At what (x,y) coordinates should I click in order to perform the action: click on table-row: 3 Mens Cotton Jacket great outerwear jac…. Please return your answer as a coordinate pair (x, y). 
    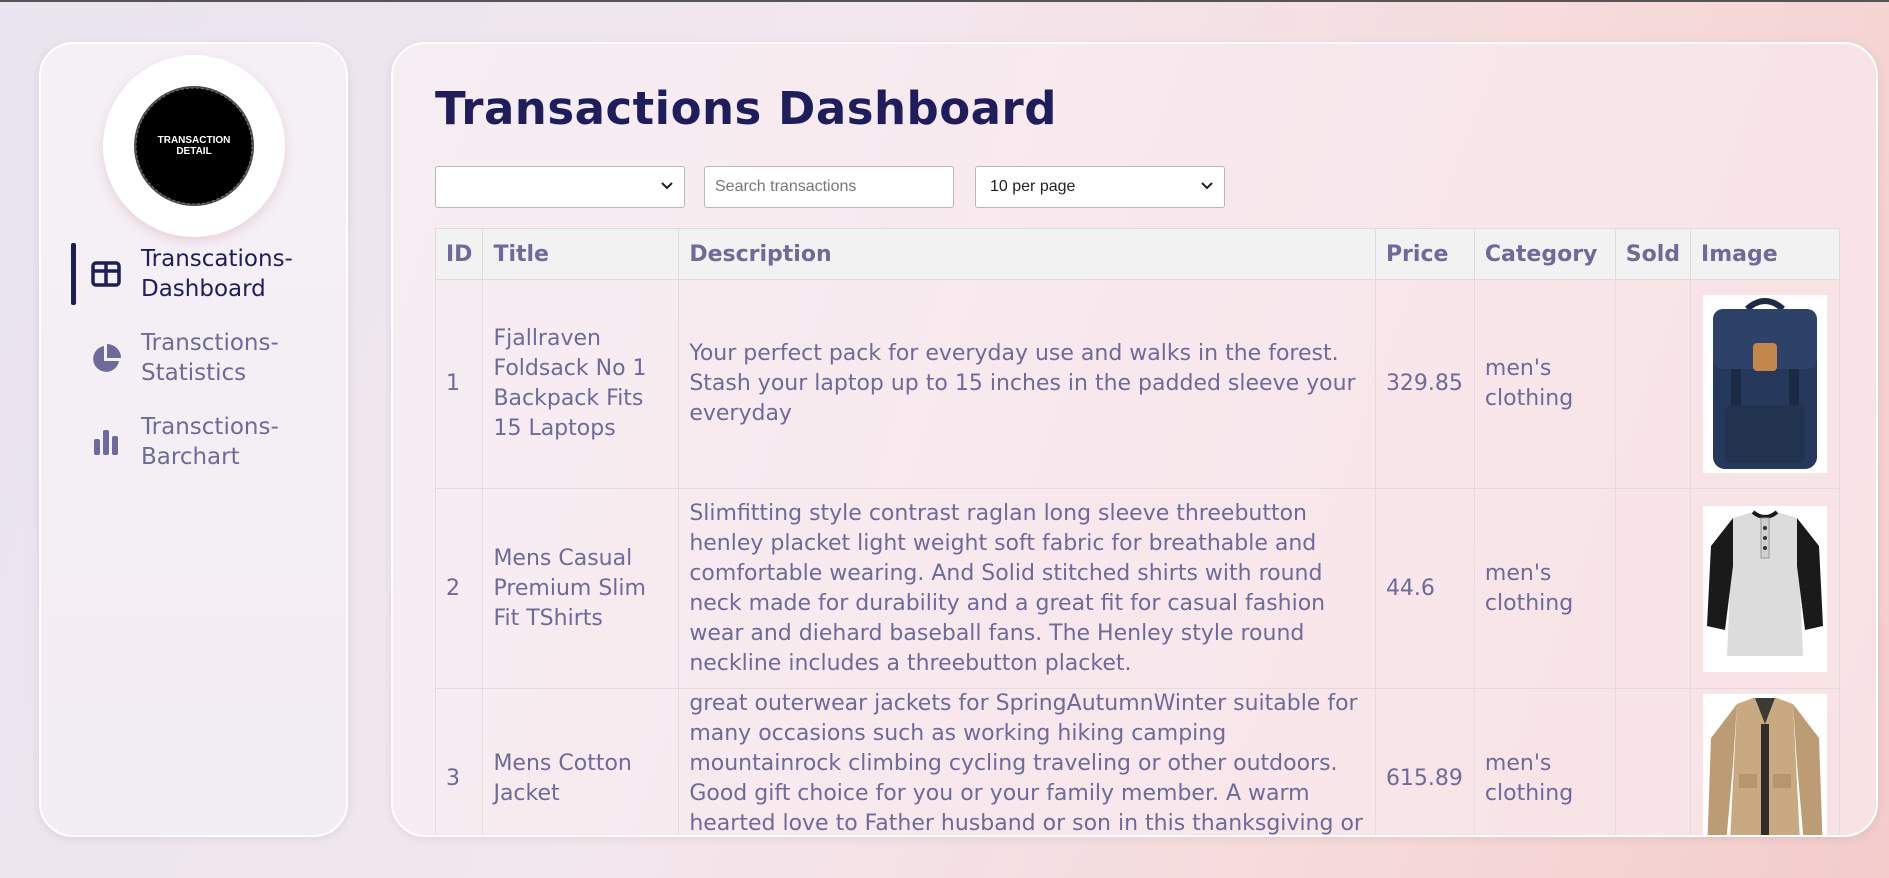
    Looking at the image, I should click on (1137, 762).